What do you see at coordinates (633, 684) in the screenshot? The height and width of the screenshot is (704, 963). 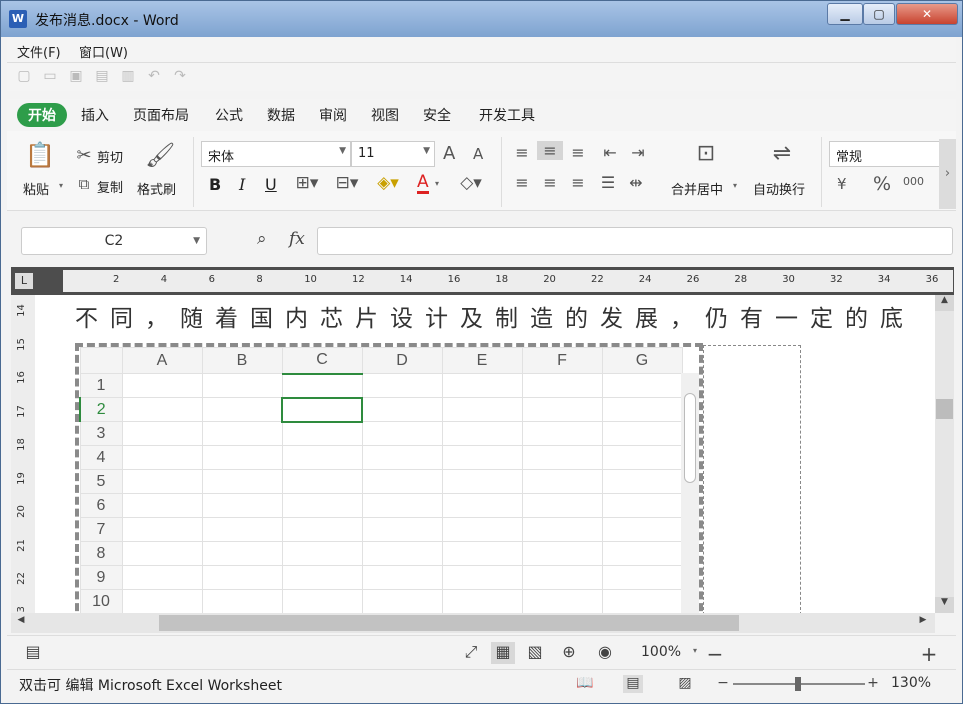 I see `print-layout-icon: ▤` at bounding box center [633, 684].